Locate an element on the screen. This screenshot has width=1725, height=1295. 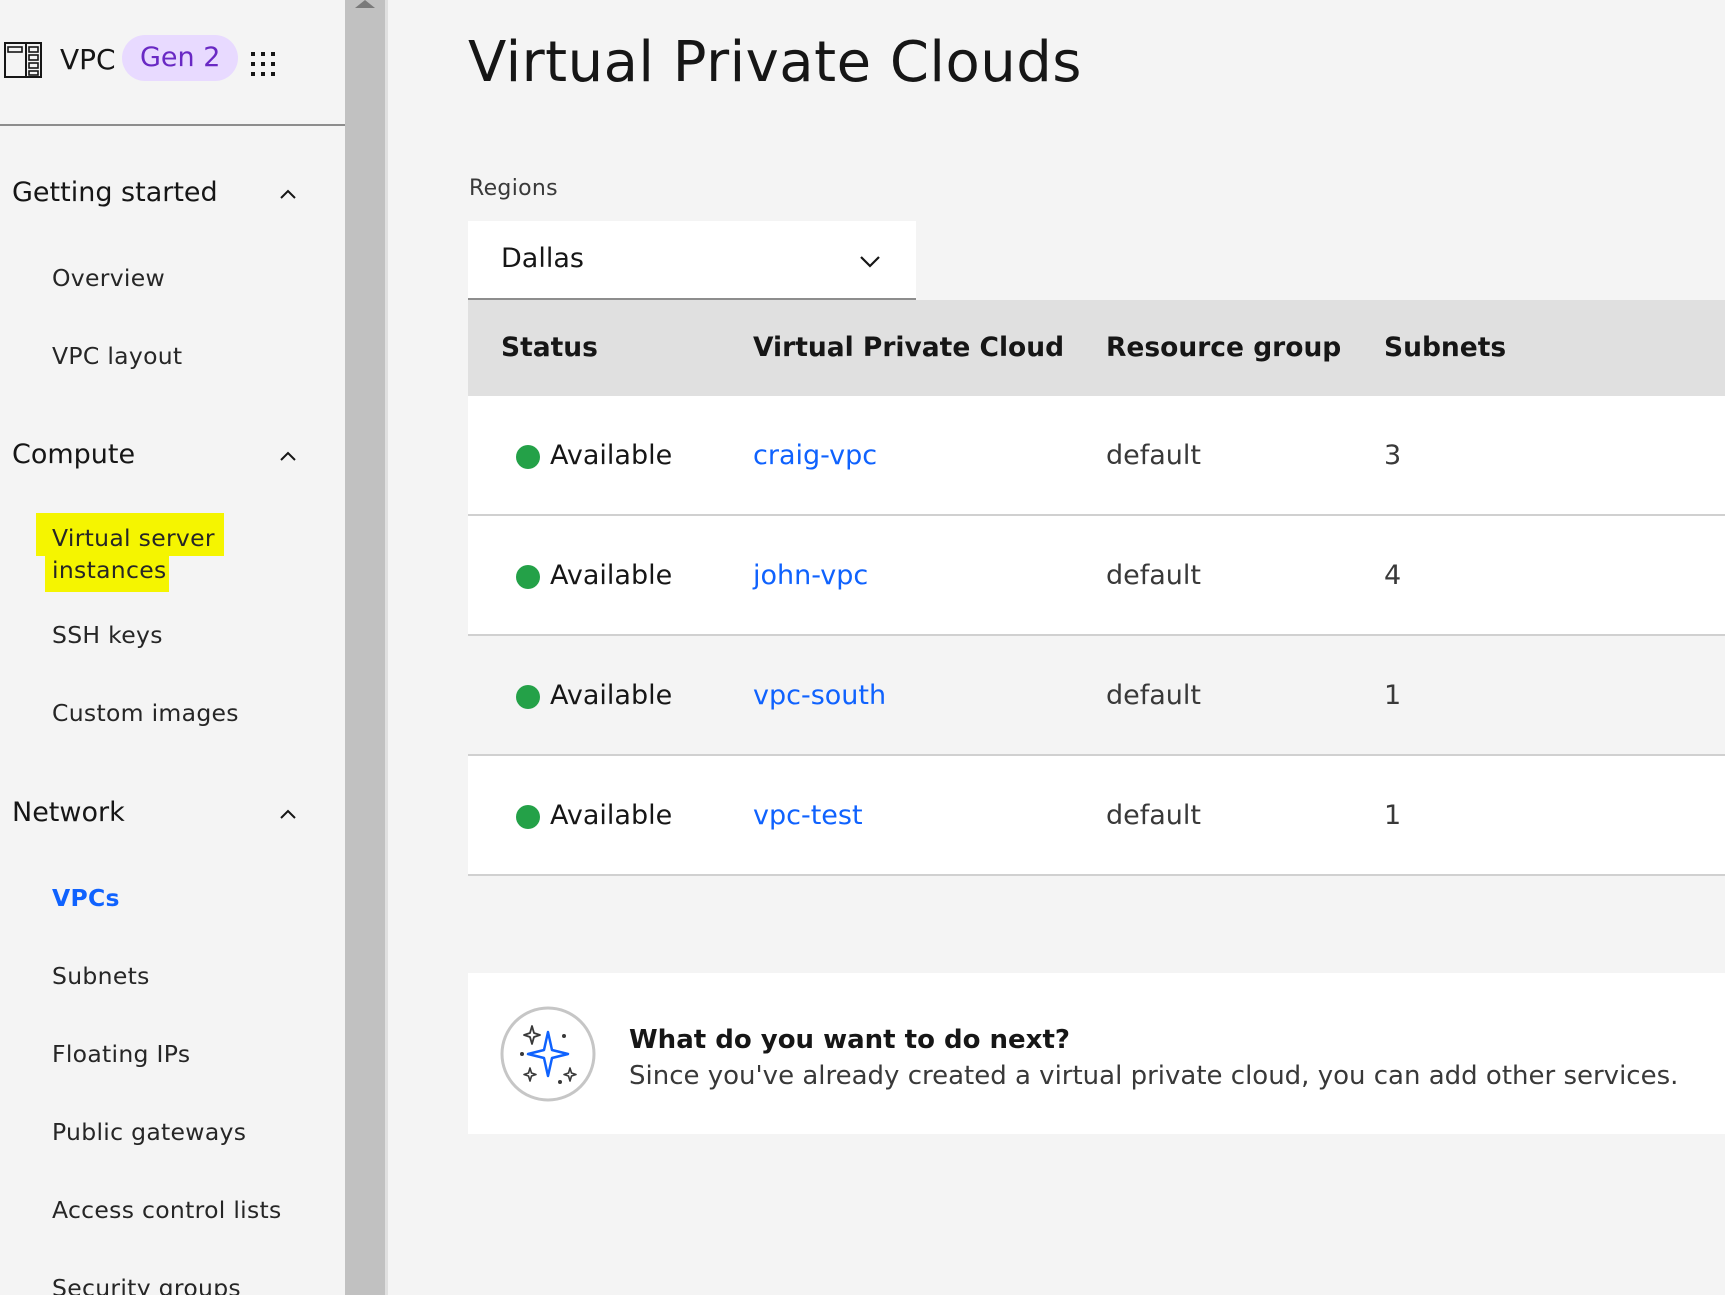
column-header-vpc: Virtual Private Cloud is located at coordinates (908, 347).